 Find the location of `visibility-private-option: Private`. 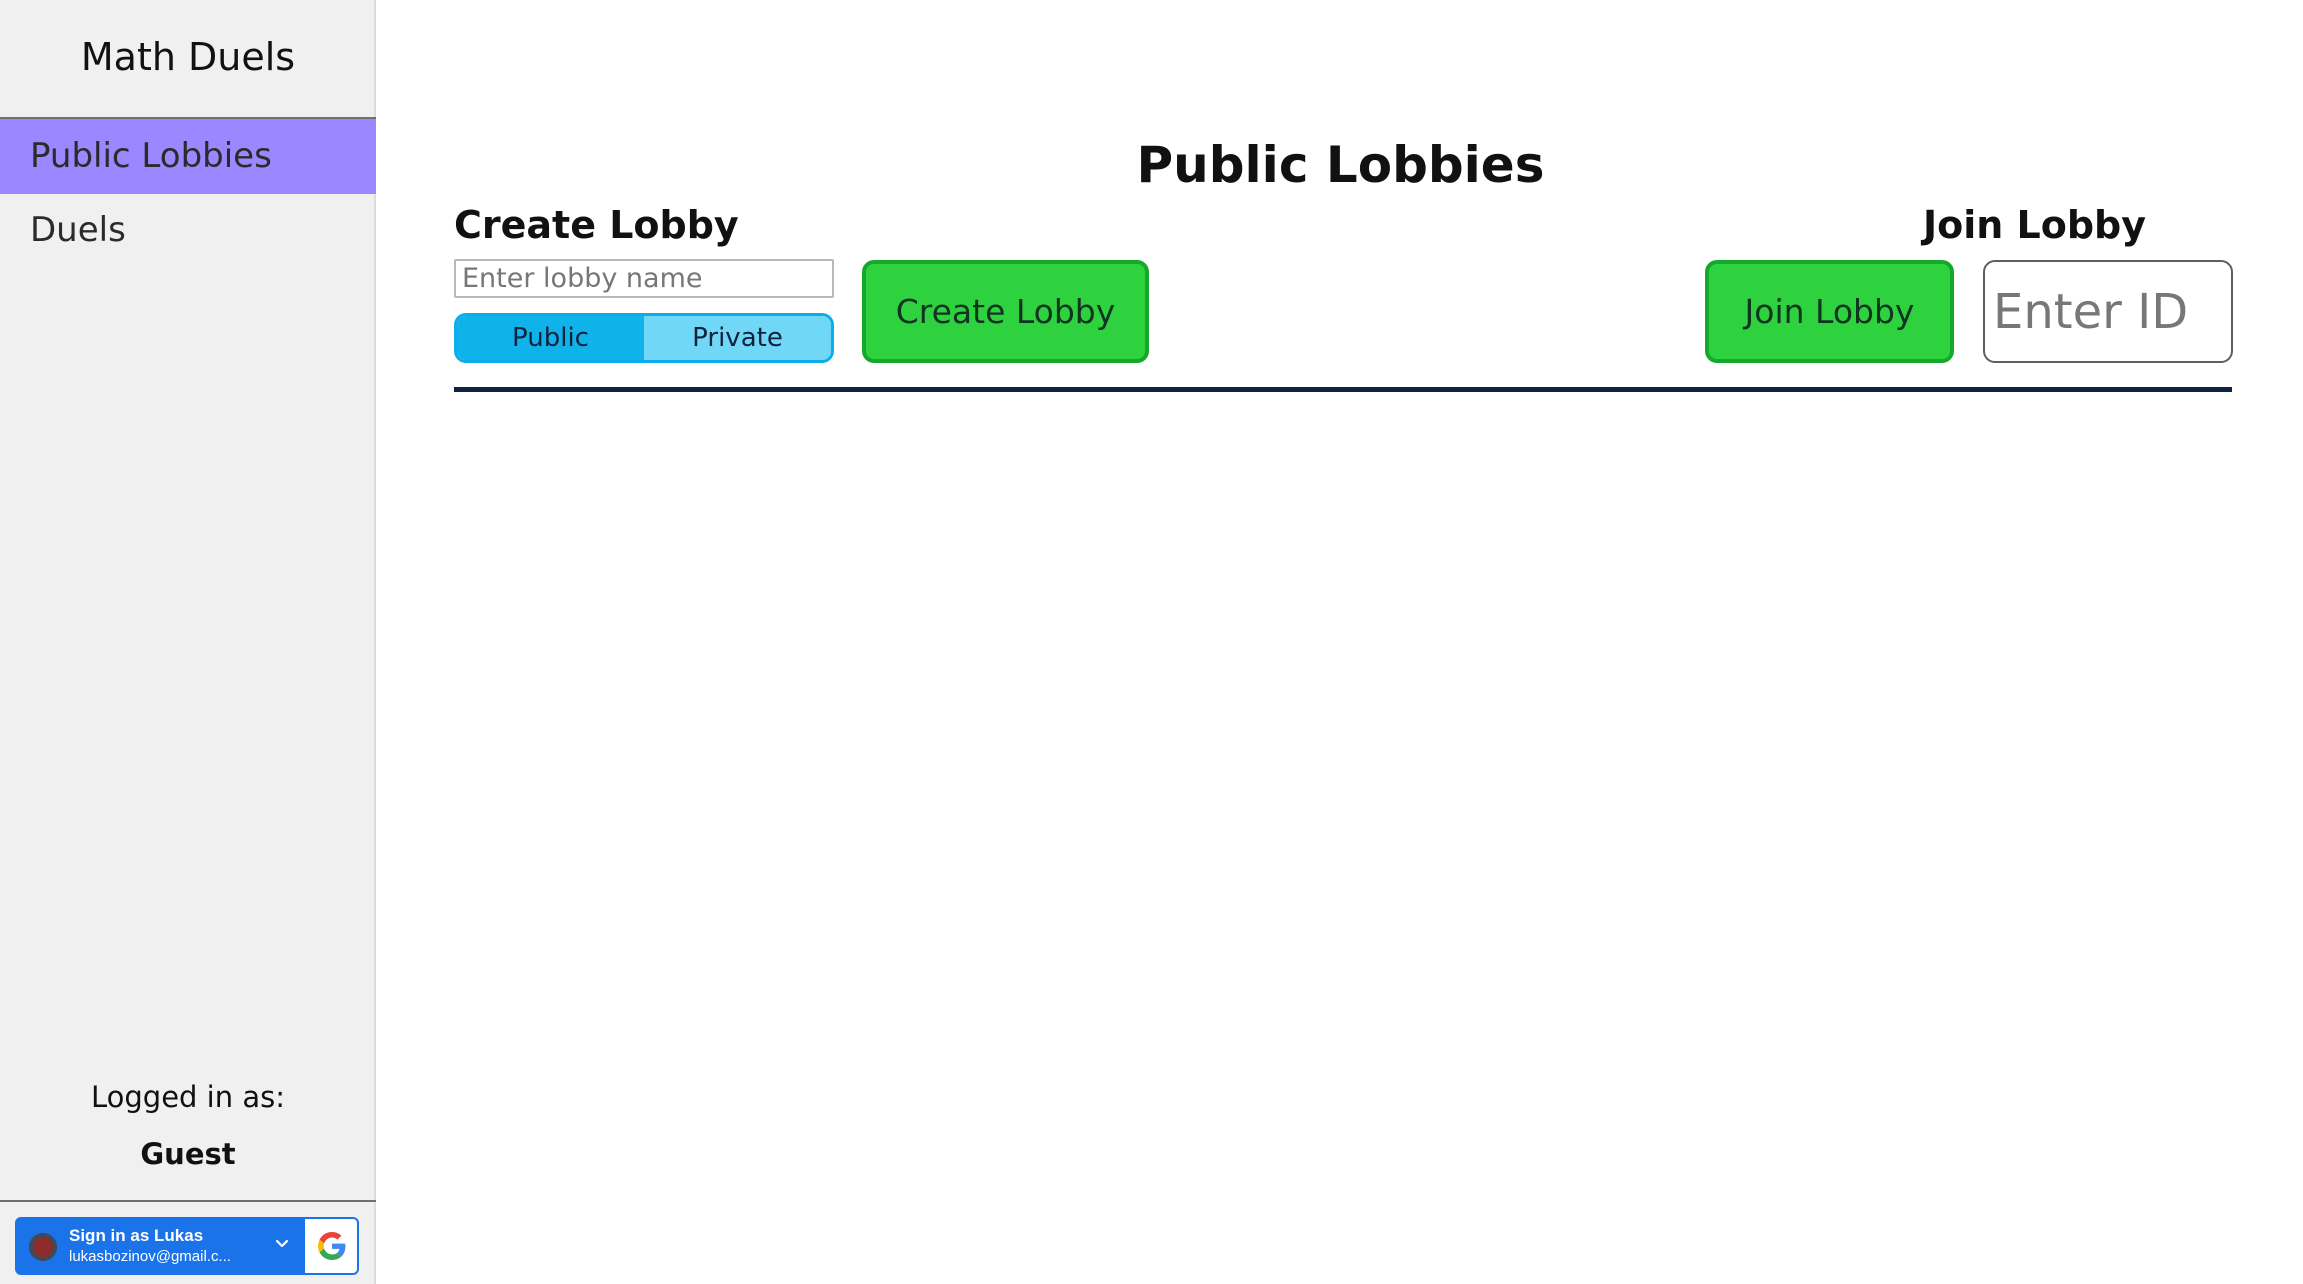

visibility-private-option: Private is located at coordinates (737, 338).